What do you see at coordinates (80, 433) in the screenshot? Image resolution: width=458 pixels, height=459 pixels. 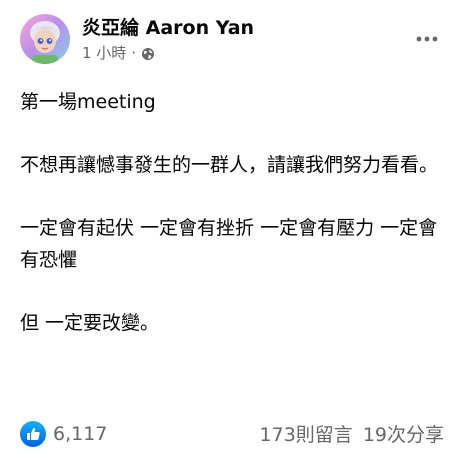 I see `reaction-count: 6,117` at bounding box center [80, 433].